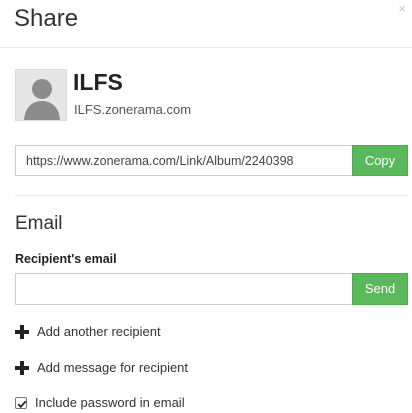 The image size is (412, 413). I want to click on include-password-label: Include password in email, so click(110, 402).